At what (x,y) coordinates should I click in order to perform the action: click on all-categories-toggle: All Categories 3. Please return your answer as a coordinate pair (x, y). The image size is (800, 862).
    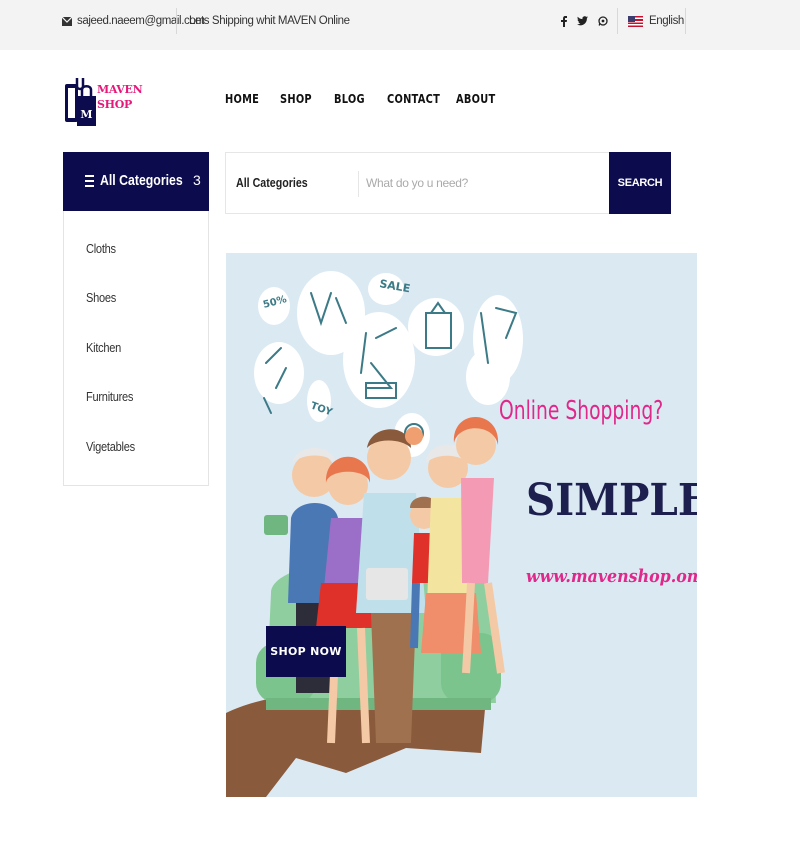
    Looking at the image, I should click on (136, 181).